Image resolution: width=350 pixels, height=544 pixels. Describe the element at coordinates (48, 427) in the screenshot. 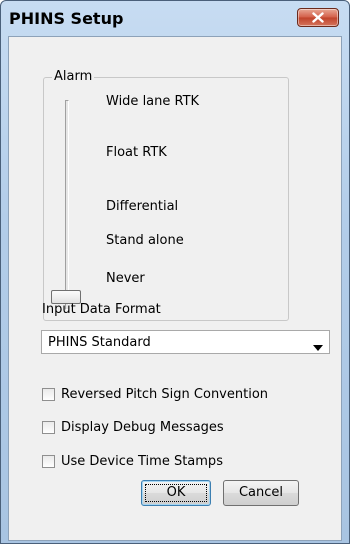

I see `display-debug-messages-checkbox` at that location.